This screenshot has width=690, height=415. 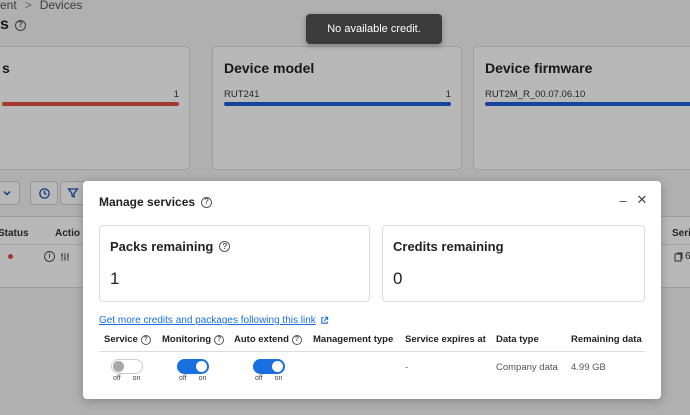 What do you see at coordinates (372, 351) in the screenshot?
I see `table-divider` at bounding box center [372, 351].